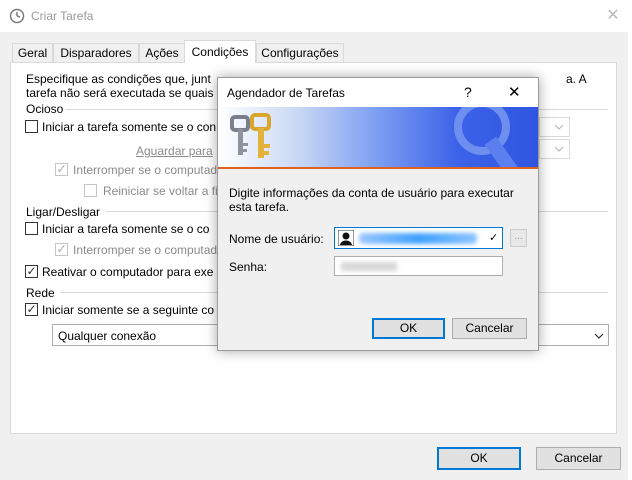 This screenshot has width=632, height=480. I want to click on power-start-label: Iniciar a tarefa somente se o co, so click(126, 229).